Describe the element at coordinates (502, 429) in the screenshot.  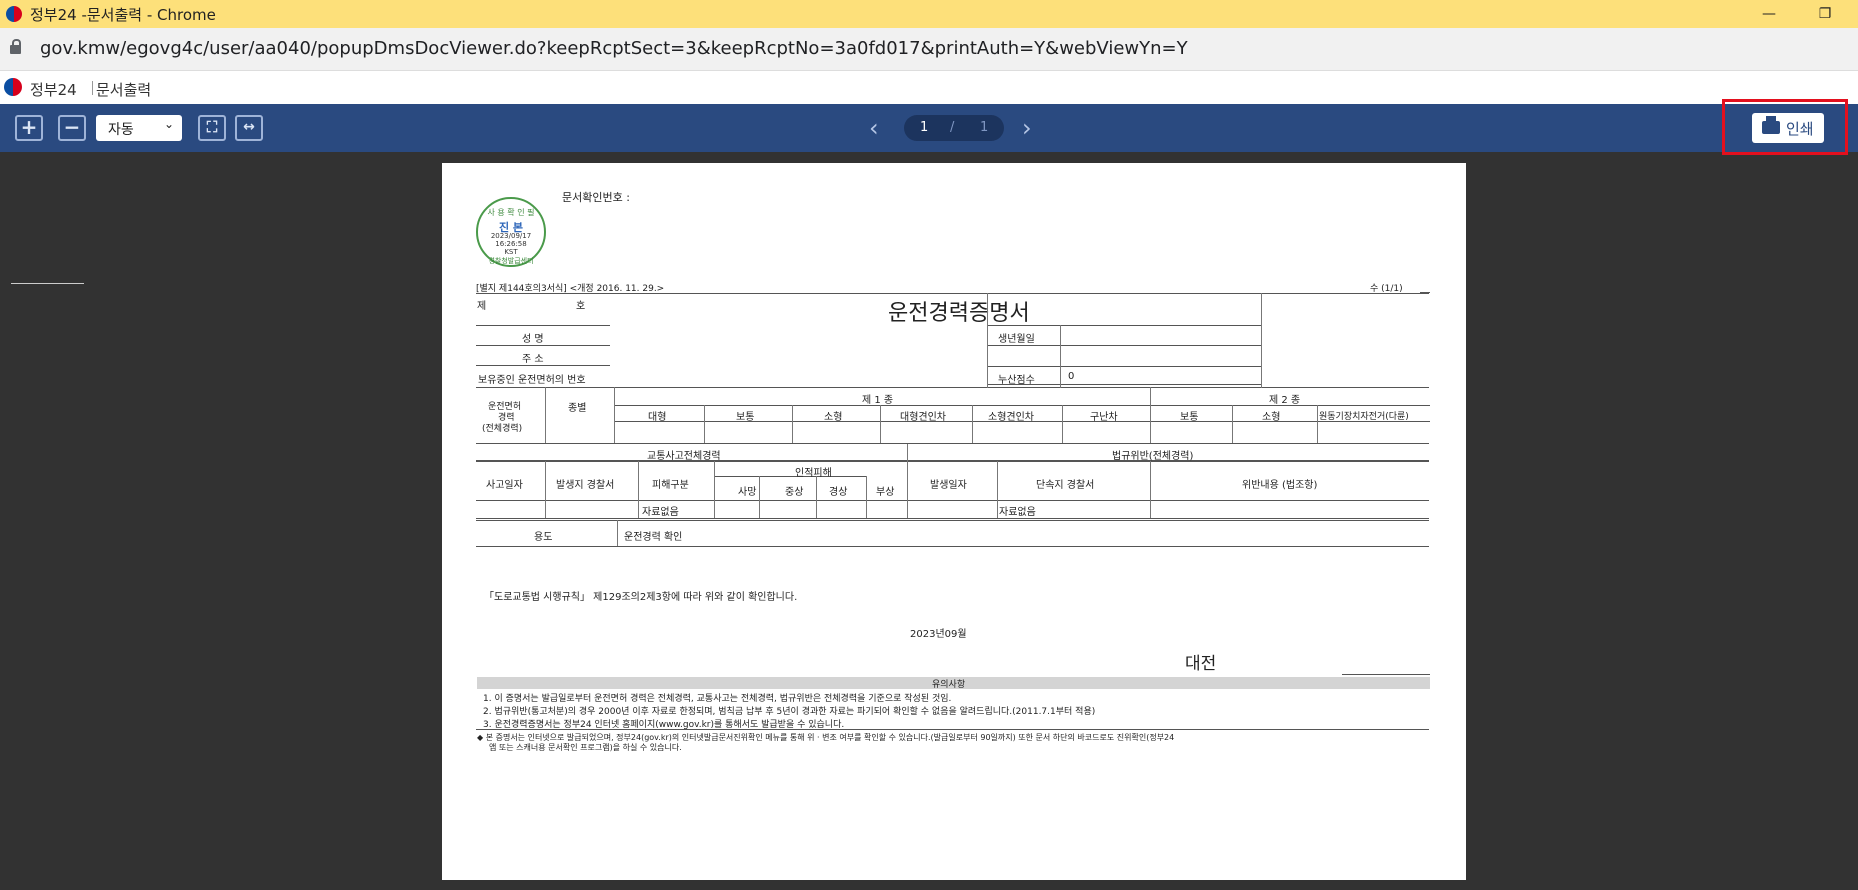
I see `license-history-label-3: (전체경력)` at that location.